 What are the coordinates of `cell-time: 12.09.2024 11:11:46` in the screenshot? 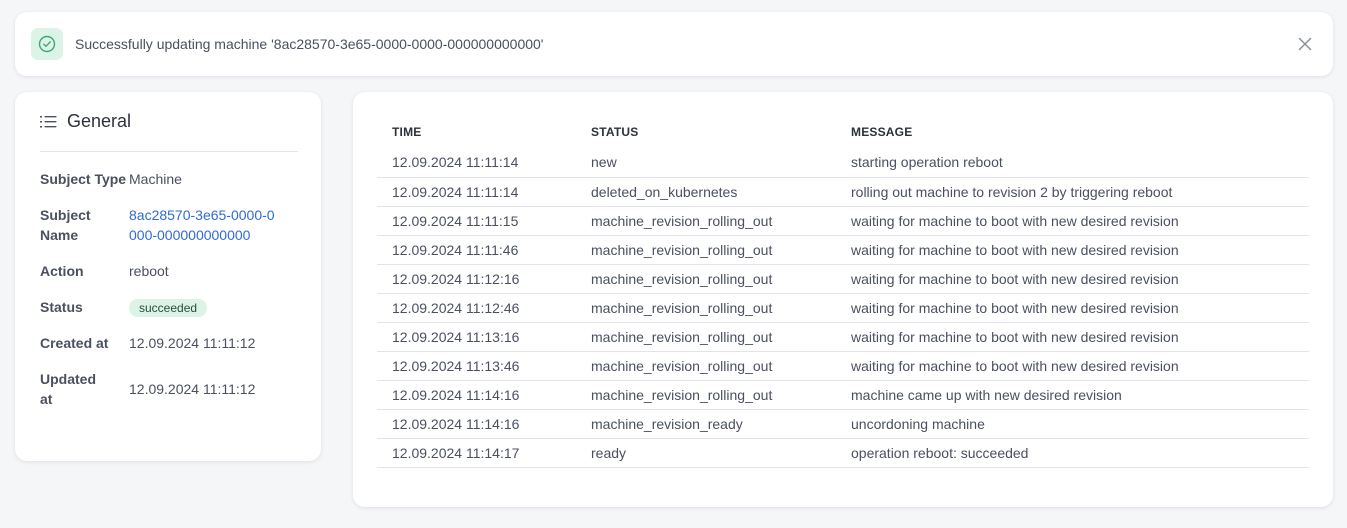 It's located at (476, 250).